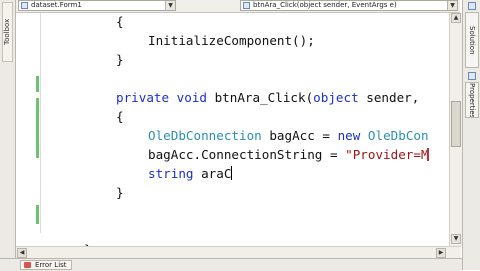 The image size is (480, 271). Describe the element at coordinates (325, 5) in the screenshot. I see `member-dropdown-text: btnAra_Click(object sender, EventArgs e)` at that location.